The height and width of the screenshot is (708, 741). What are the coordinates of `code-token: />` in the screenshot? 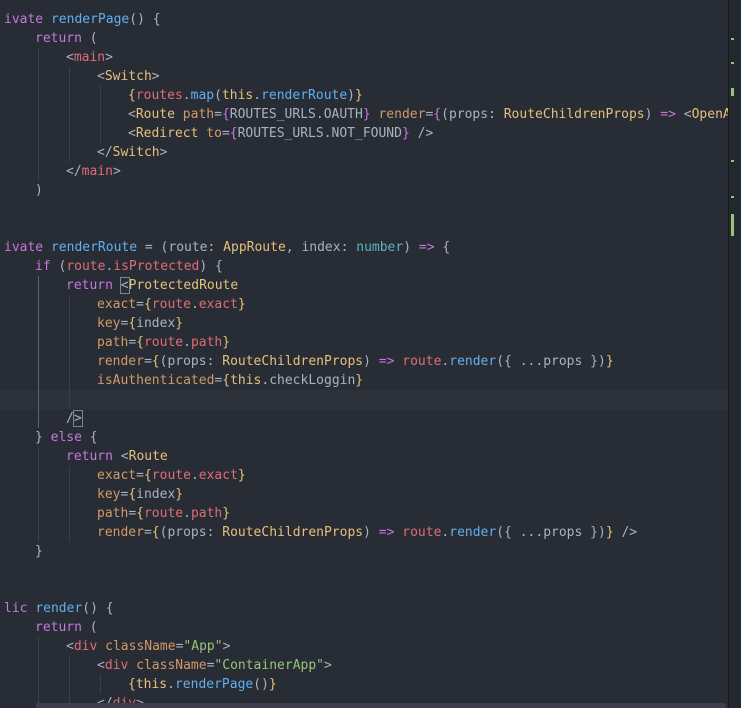 It's located at (625, 532).